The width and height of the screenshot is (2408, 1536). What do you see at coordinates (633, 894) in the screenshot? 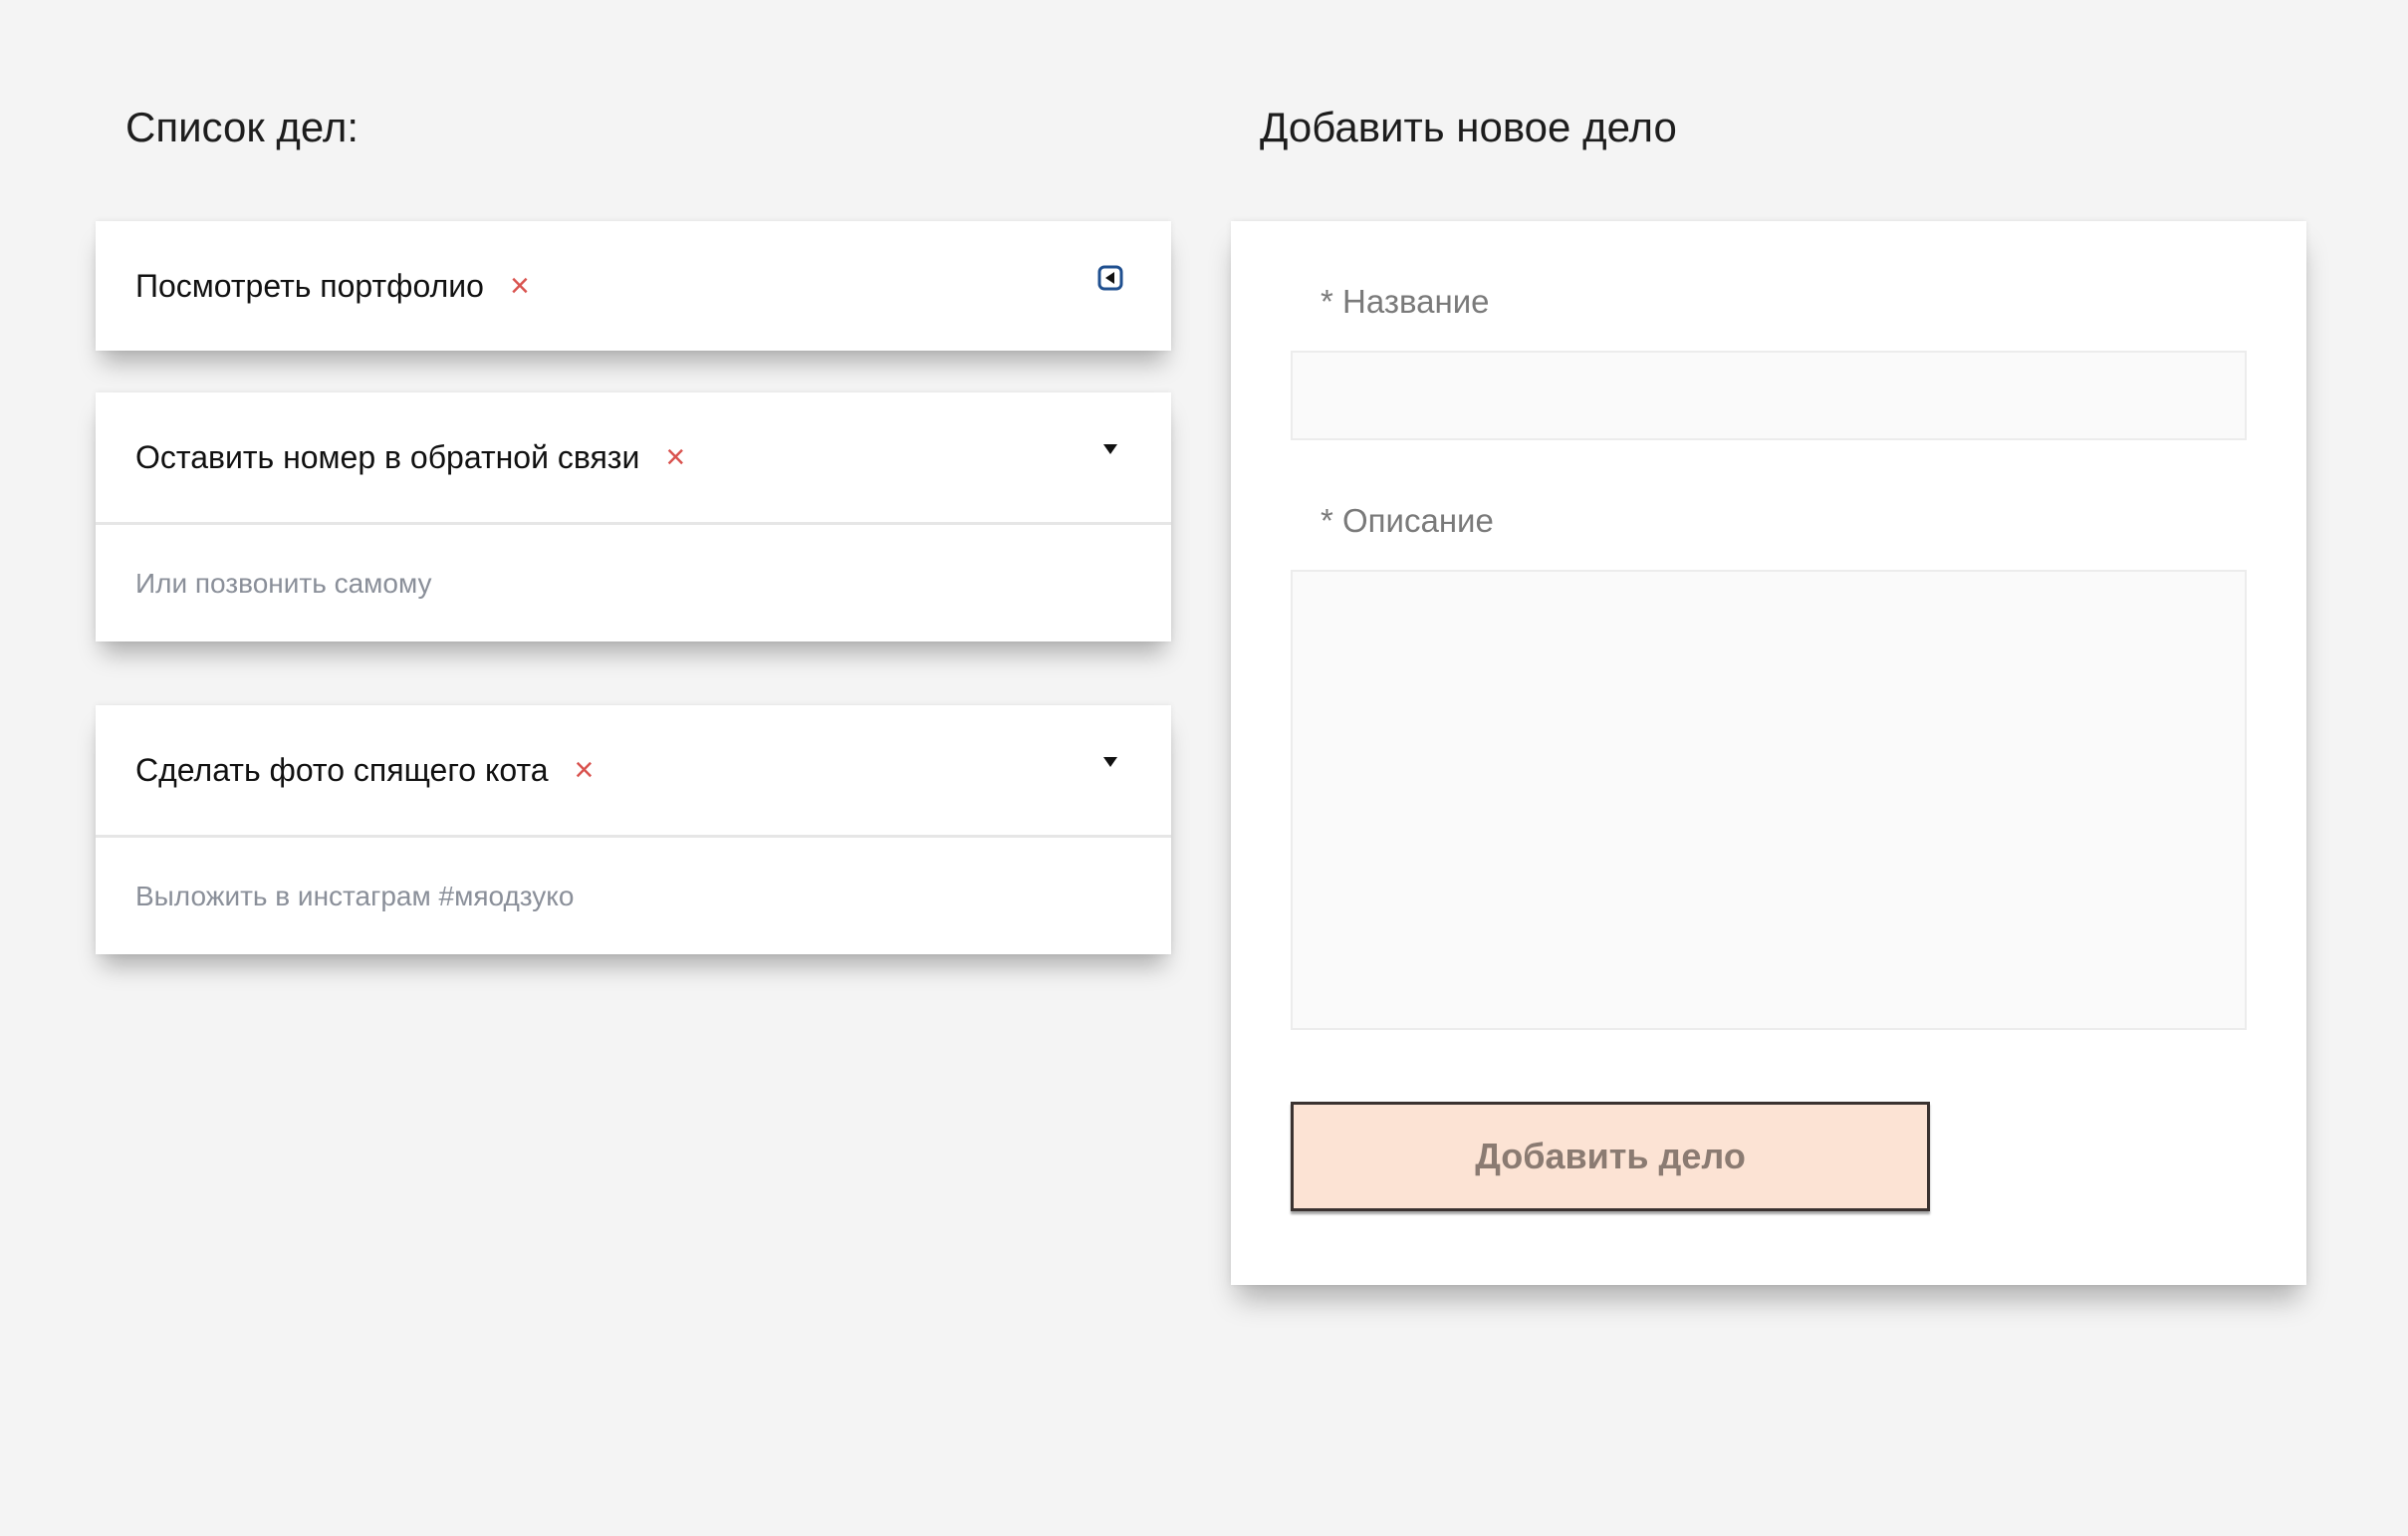
I see `todo-item-body: Выложить в инстаграм #мяодзуко` at bounding box center [633, 894].